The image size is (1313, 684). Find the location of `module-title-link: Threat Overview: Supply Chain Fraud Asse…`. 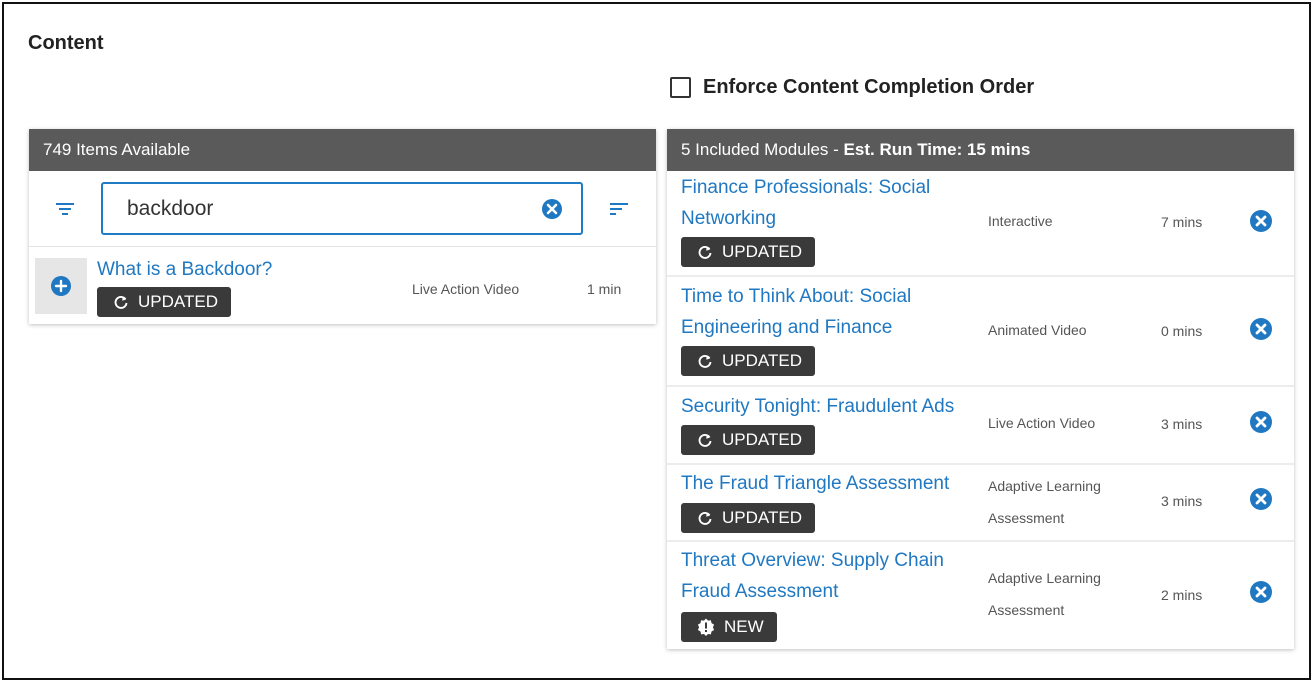

module-title-link: Threat Overview: Supply Chain Fraud Asse… is located at coordinates (812, 576).